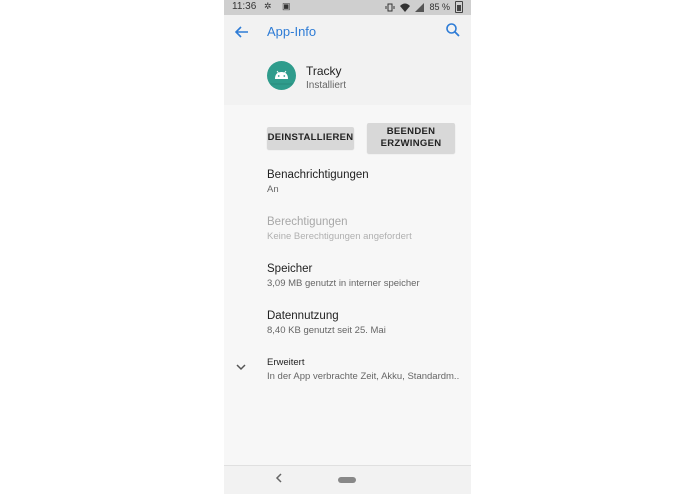  I want to click on page-title: App-Info, so click(292, 31).